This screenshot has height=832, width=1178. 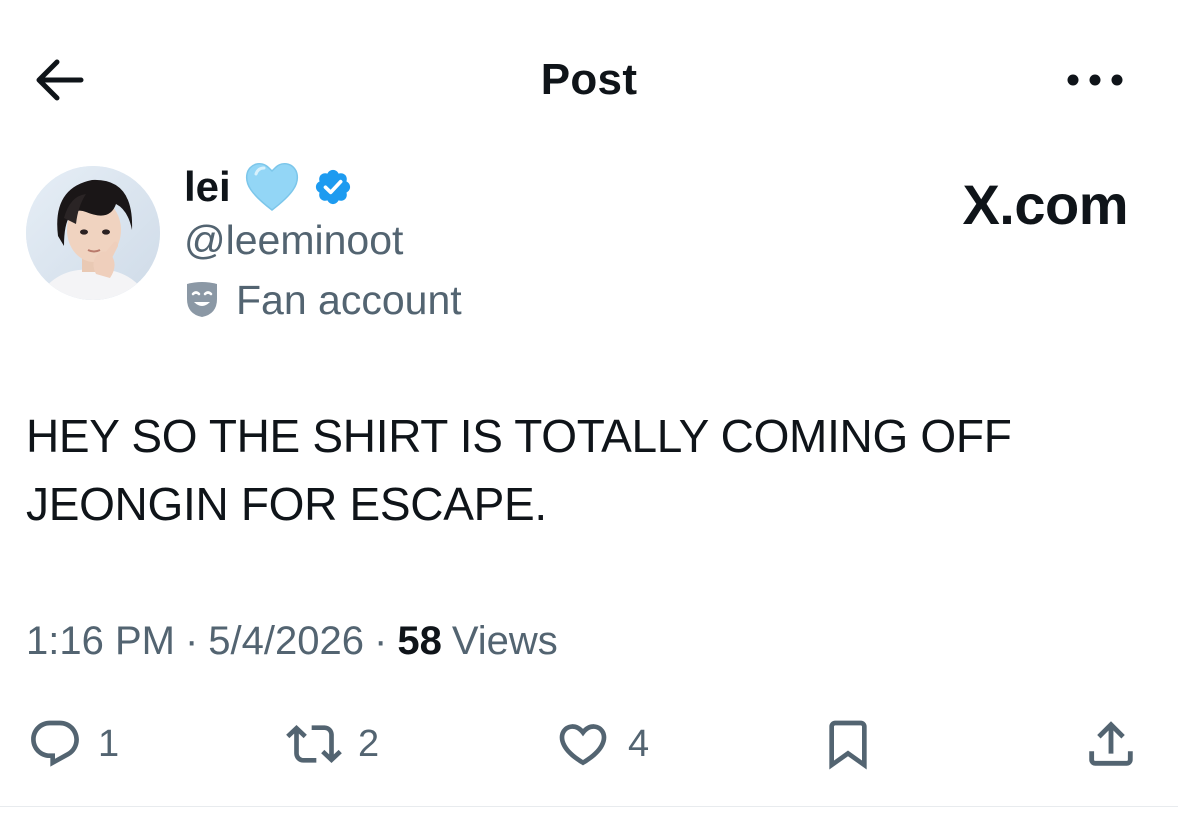 What do you see at coordinates (505, 641) in the screenshot?
I see `views-label: Views` at bounding box center [505, 641].